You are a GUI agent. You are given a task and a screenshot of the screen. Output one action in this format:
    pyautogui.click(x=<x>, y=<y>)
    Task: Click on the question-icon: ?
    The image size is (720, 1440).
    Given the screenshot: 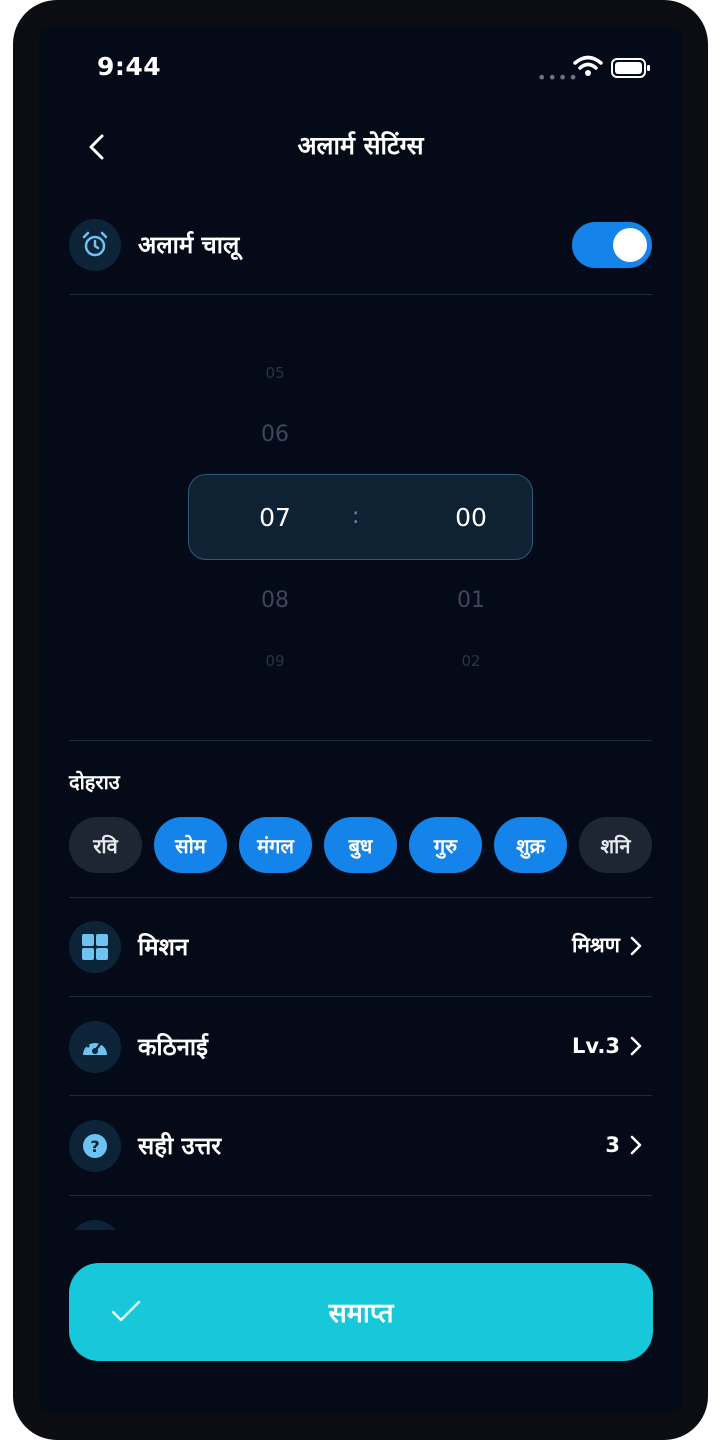 What is the action you would take?
    pyautogui.click(x=95, y=1146)
    